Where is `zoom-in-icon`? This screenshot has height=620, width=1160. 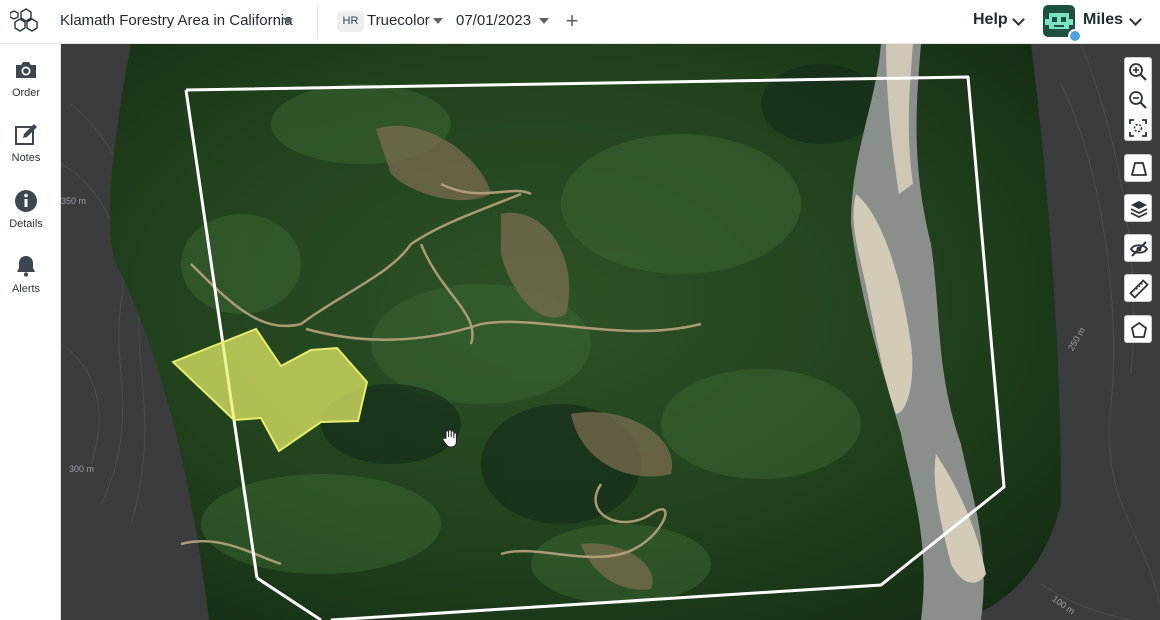 zoom-in-icon is located at coordinates (1138, 72).